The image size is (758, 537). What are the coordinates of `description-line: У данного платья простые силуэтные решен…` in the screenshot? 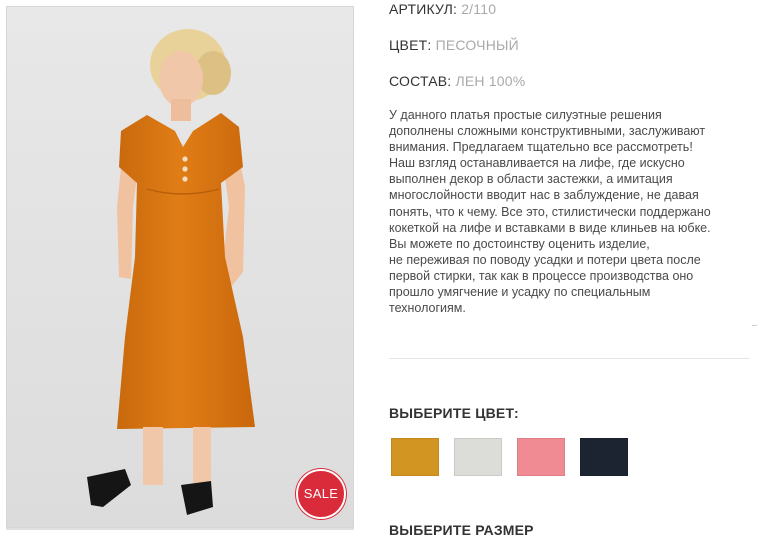 It's located at (525, 115).